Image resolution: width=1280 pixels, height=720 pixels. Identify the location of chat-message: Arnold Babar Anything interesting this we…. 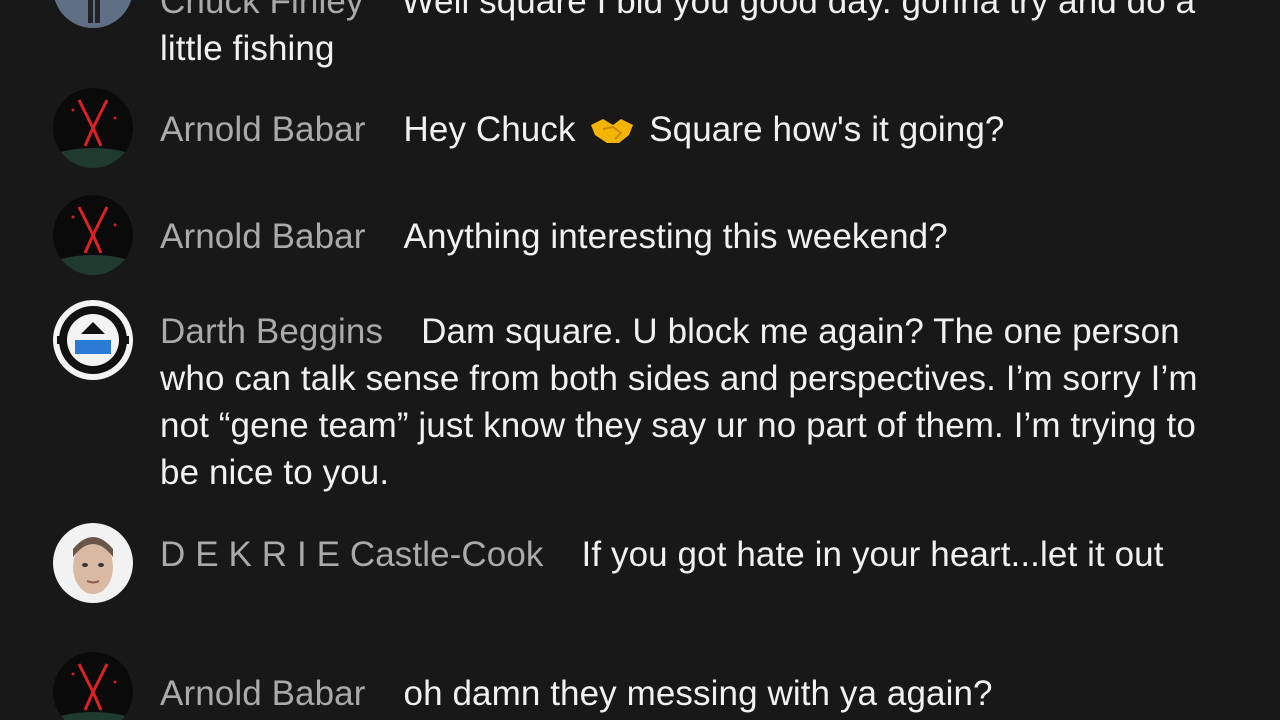
(640, 236).